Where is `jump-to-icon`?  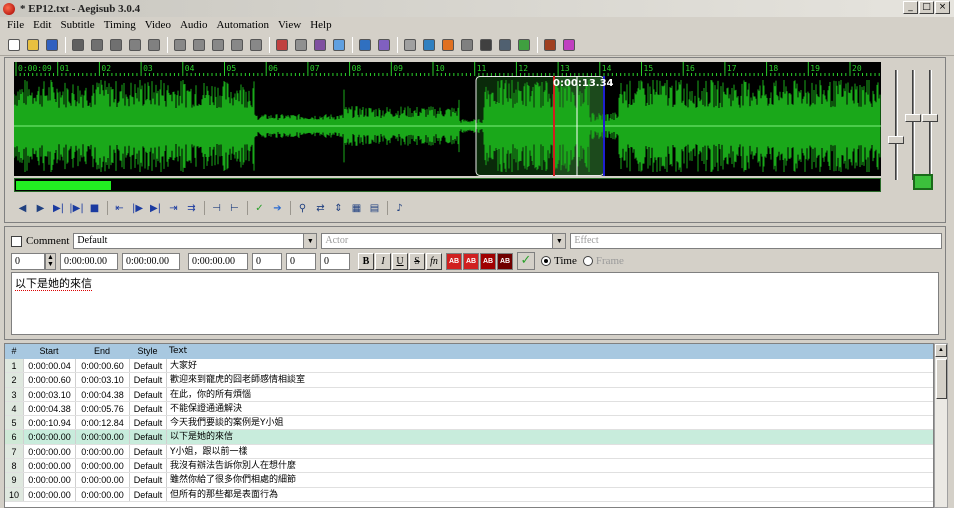 jump-to-icon is located at coordinates (78, 45).